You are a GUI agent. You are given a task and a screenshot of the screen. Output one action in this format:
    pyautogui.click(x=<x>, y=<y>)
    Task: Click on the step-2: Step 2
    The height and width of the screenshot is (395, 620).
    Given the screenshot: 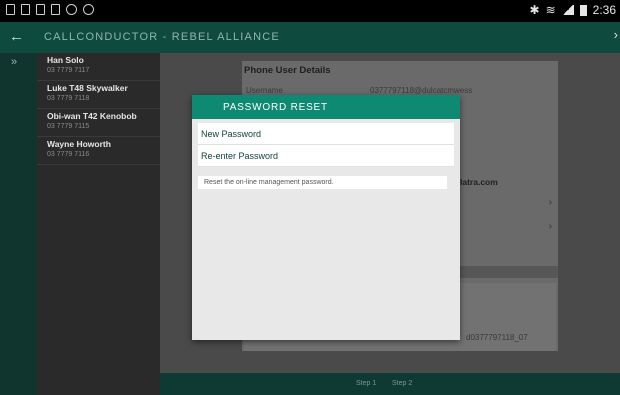 What is the action you would take?
    pyautogui.click(x=402, y=383)
    